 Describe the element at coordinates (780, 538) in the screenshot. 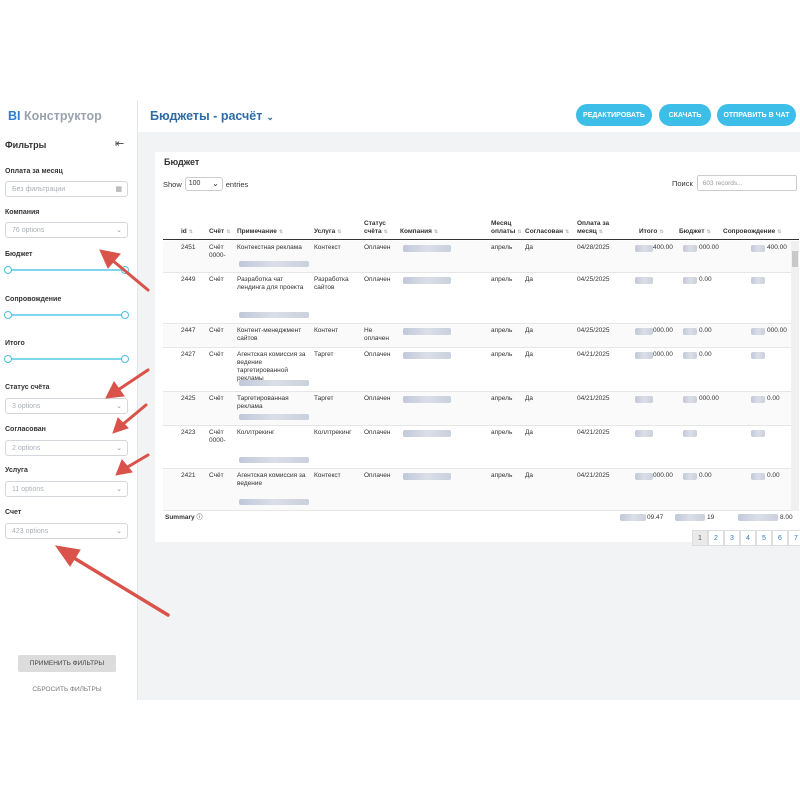

I see `page-button: 6` at that location.